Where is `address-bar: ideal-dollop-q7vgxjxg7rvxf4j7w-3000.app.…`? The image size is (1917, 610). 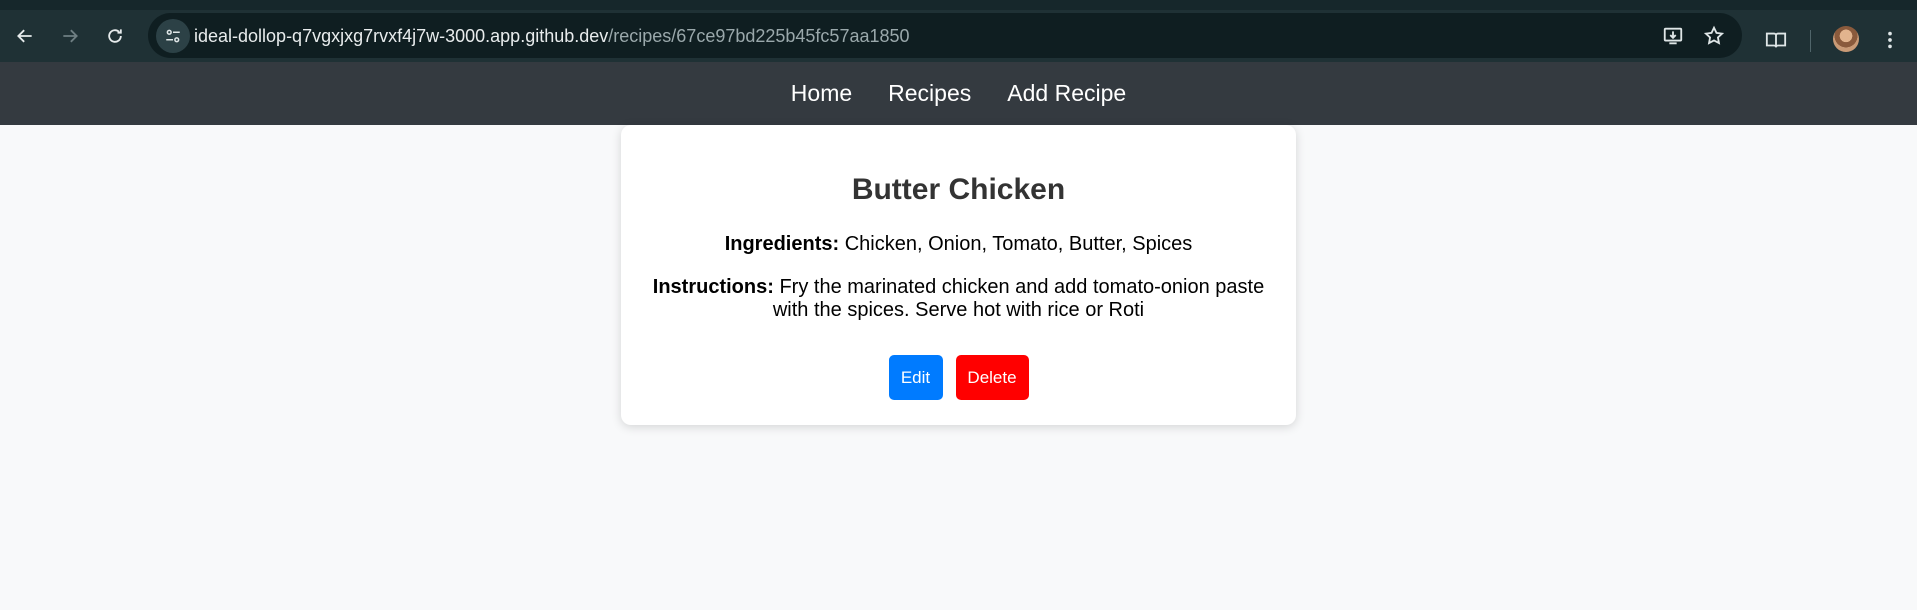
address-bar: ideal-dollop-q7vgxjxg7rvxf4j7w-3000.app.… is located at coordinates (945, 35).